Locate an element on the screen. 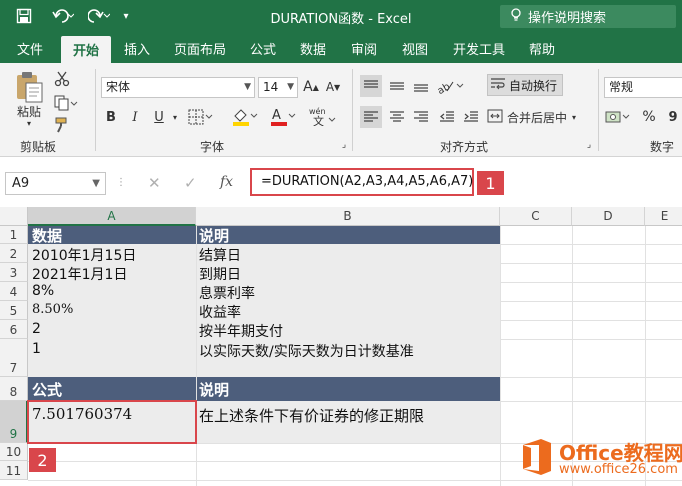 This screenshot has height=486, width=682. align-top-icon is located at coordinates (371, 86).